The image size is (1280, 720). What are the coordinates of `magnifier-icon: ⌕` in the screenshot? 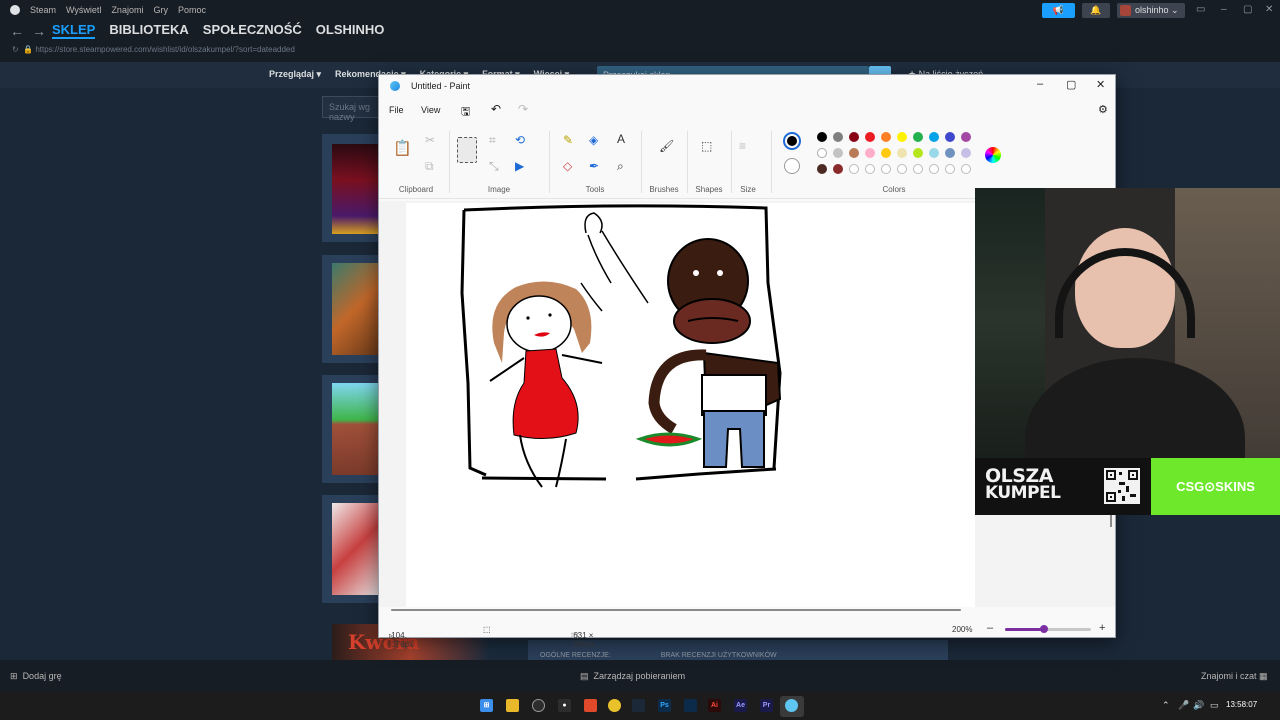 It's located at (620, 166).